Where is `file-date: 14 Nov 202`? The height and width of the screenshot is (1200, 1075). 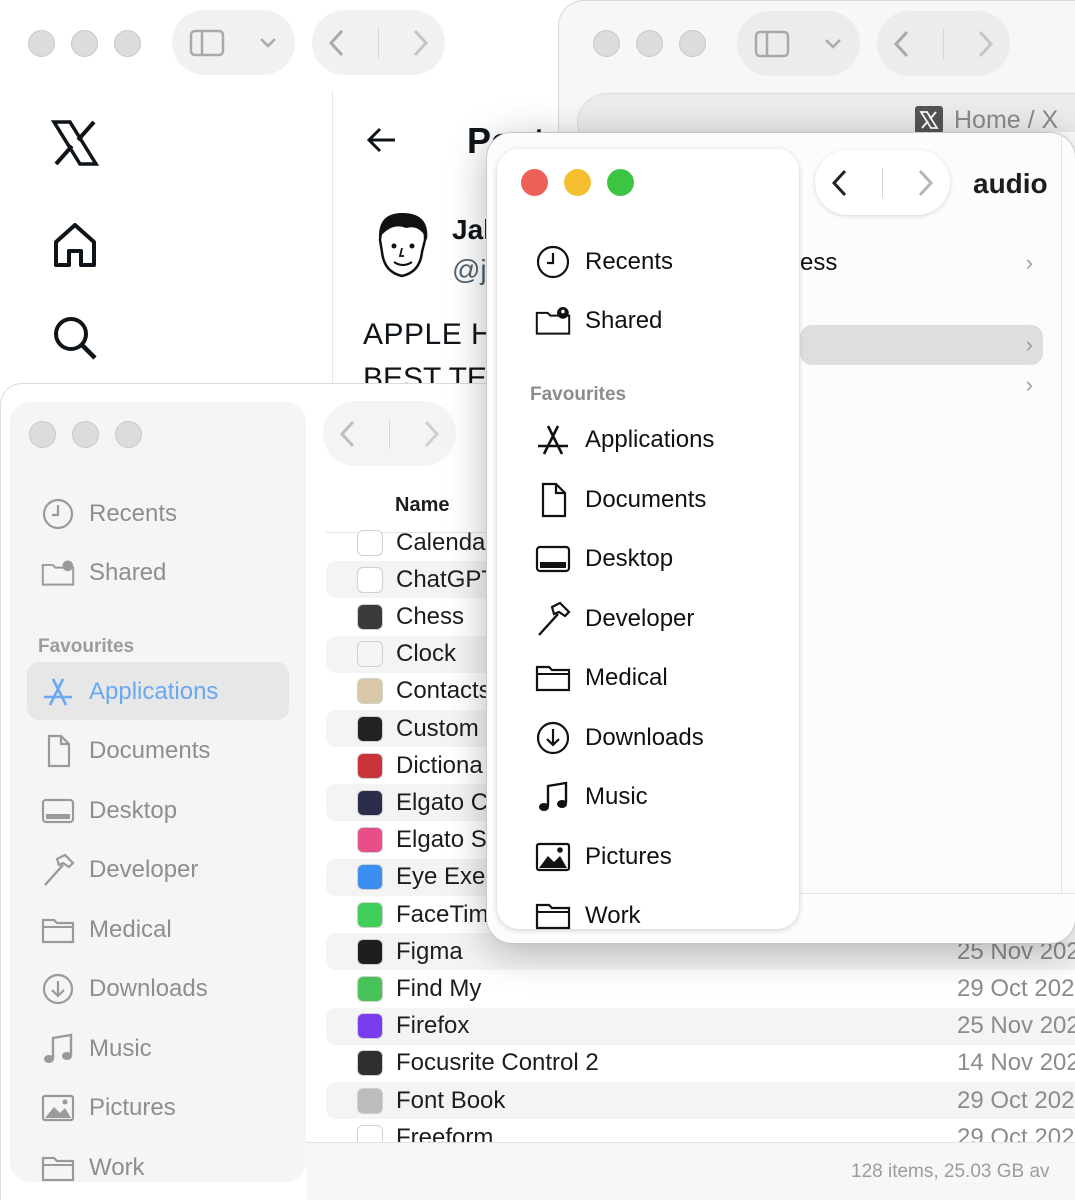
file-date: 14 Nov 202 is located at coordinates (1016, 1063).